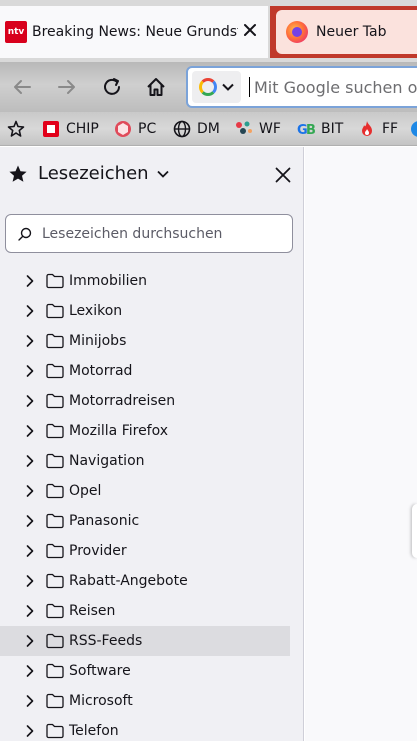  What do you see at coordinates (162, 233) in the screenshot?
I see `bookmarks-search-input` at bounding box center [162, 233].